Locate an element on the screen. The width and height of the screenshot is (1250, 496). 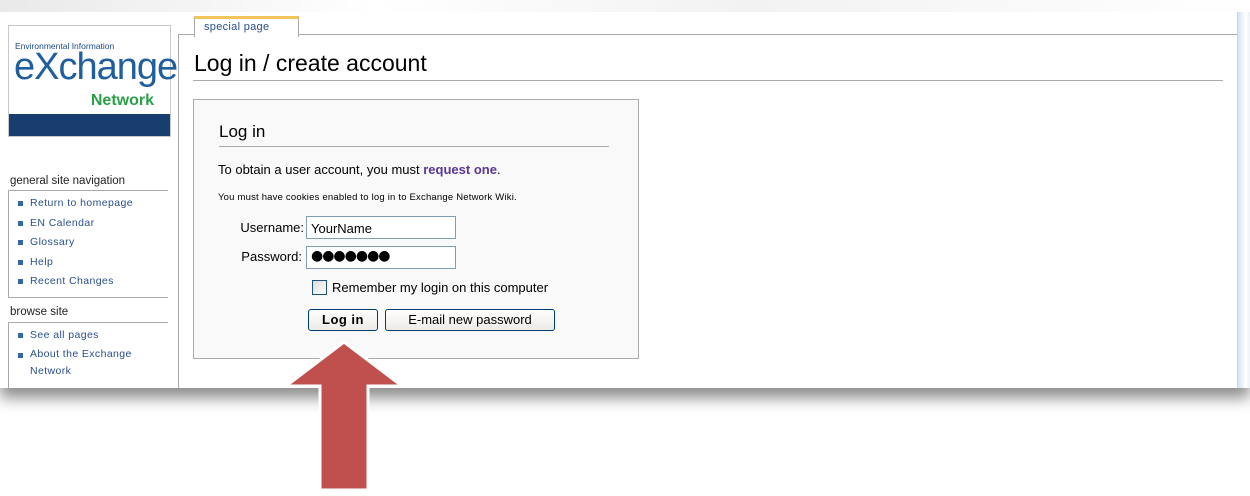
username-field: YourName is located at coordinates (381, 227).